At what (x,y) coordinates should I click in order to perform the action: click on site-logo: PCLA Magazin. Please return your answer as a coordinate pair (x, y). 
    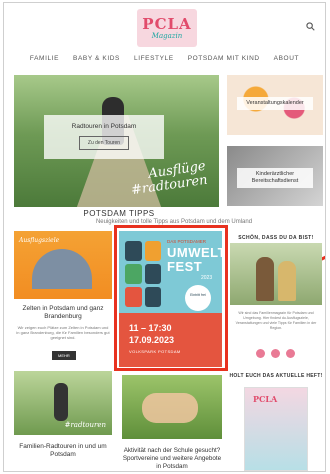
    Looking at the image, I should click on (167, 28).